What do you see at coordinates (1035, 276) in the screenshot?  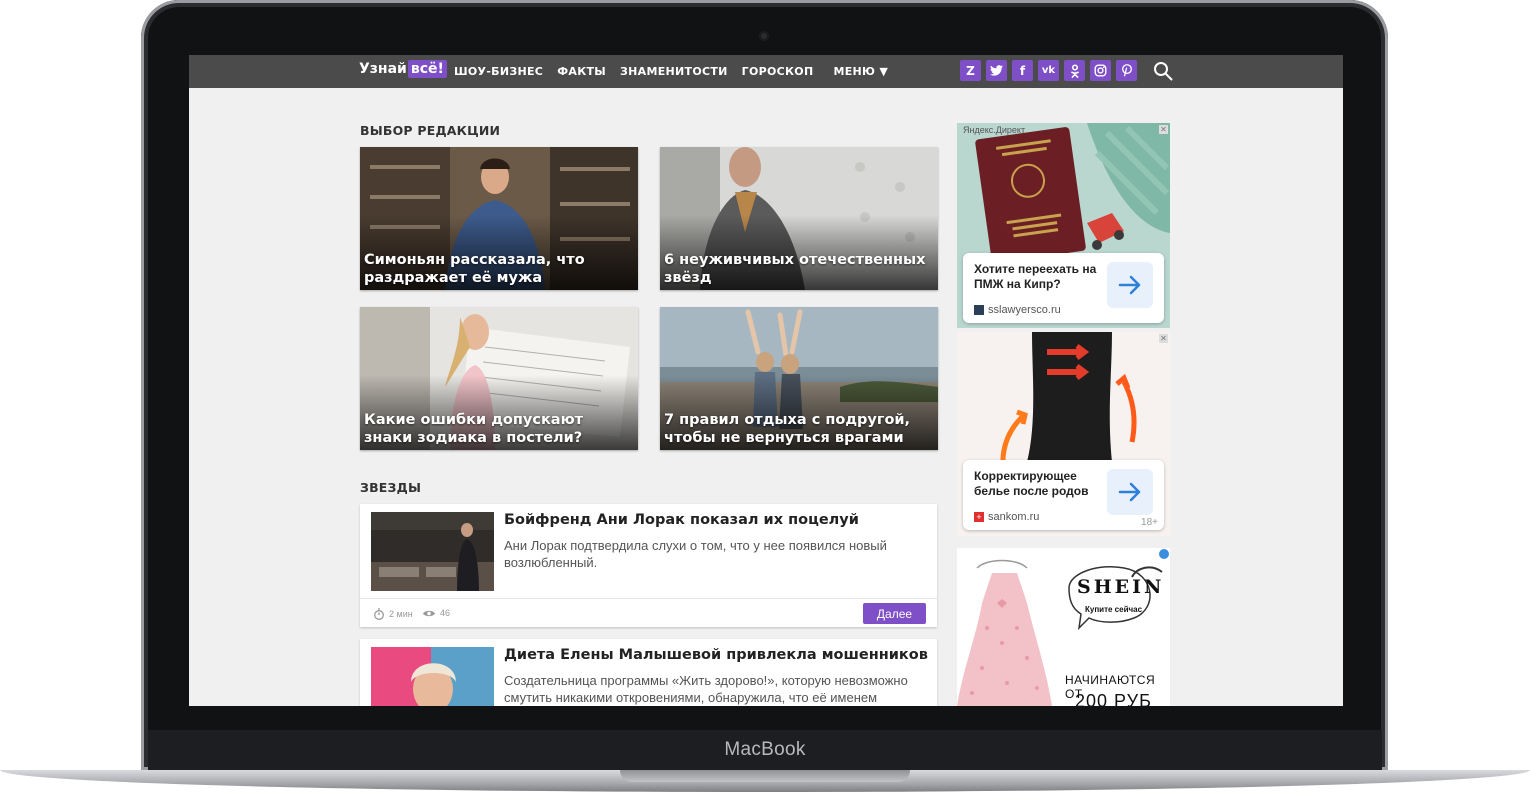 I see `ad-title: Хотите переехать на ПМЖ на Кипр?` at bounding box center [1035, 276].